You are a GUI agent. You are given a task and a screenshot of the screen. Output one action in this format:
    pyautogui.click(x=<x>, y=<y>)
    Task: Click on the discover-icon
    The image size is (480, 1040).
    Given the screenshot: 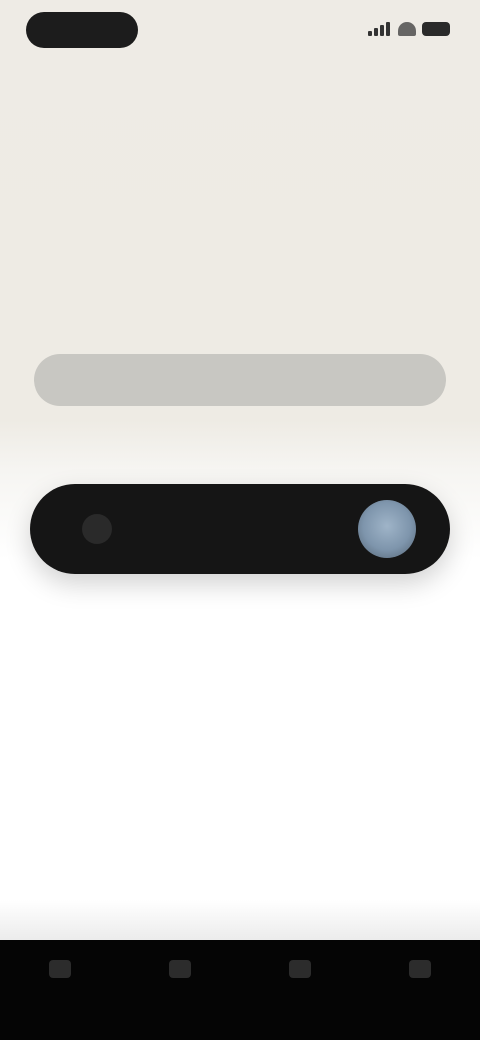 What is the action you would take?
    pyautogui.click(x=180, y=969)
    